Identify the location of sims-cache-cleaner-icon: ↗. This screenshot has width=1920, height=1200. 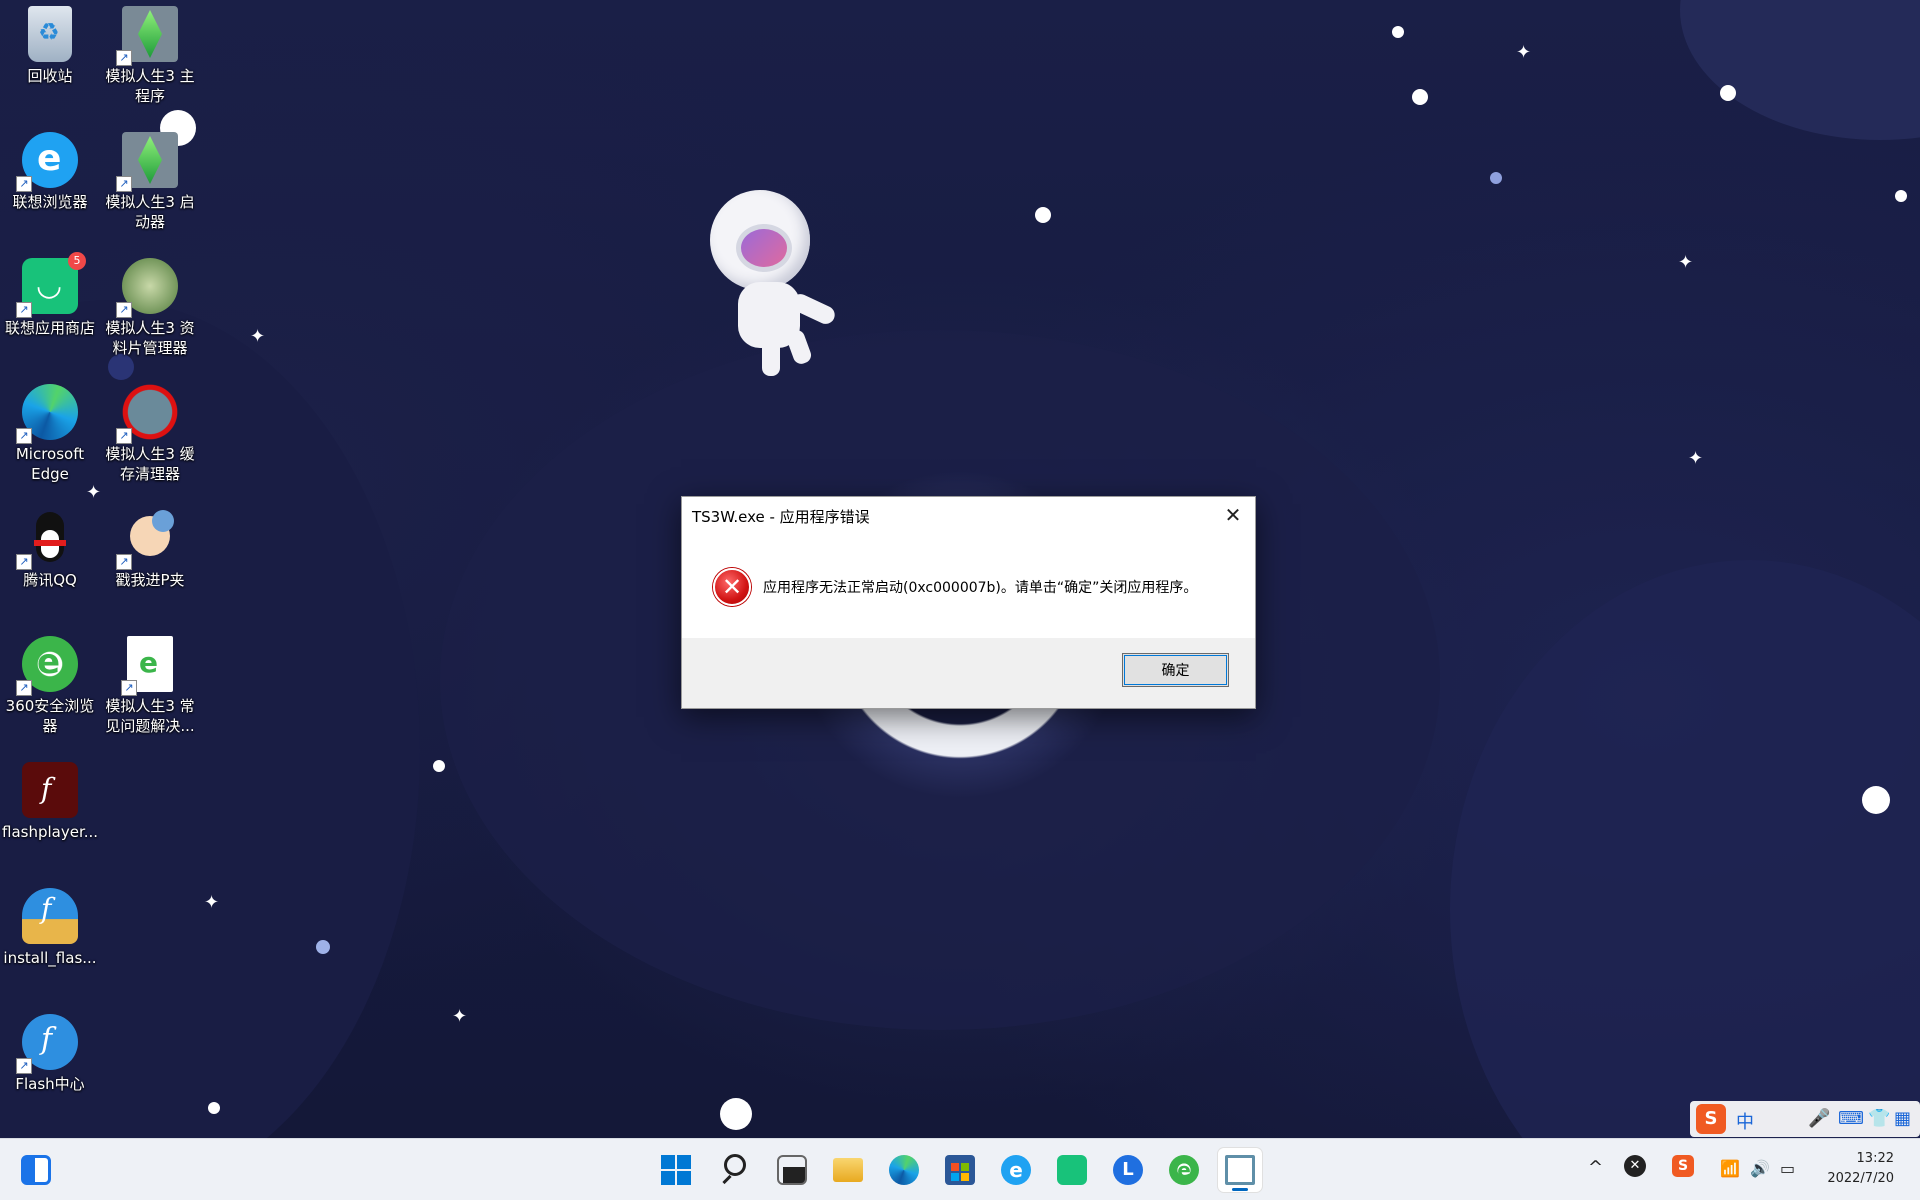
(147, 414).